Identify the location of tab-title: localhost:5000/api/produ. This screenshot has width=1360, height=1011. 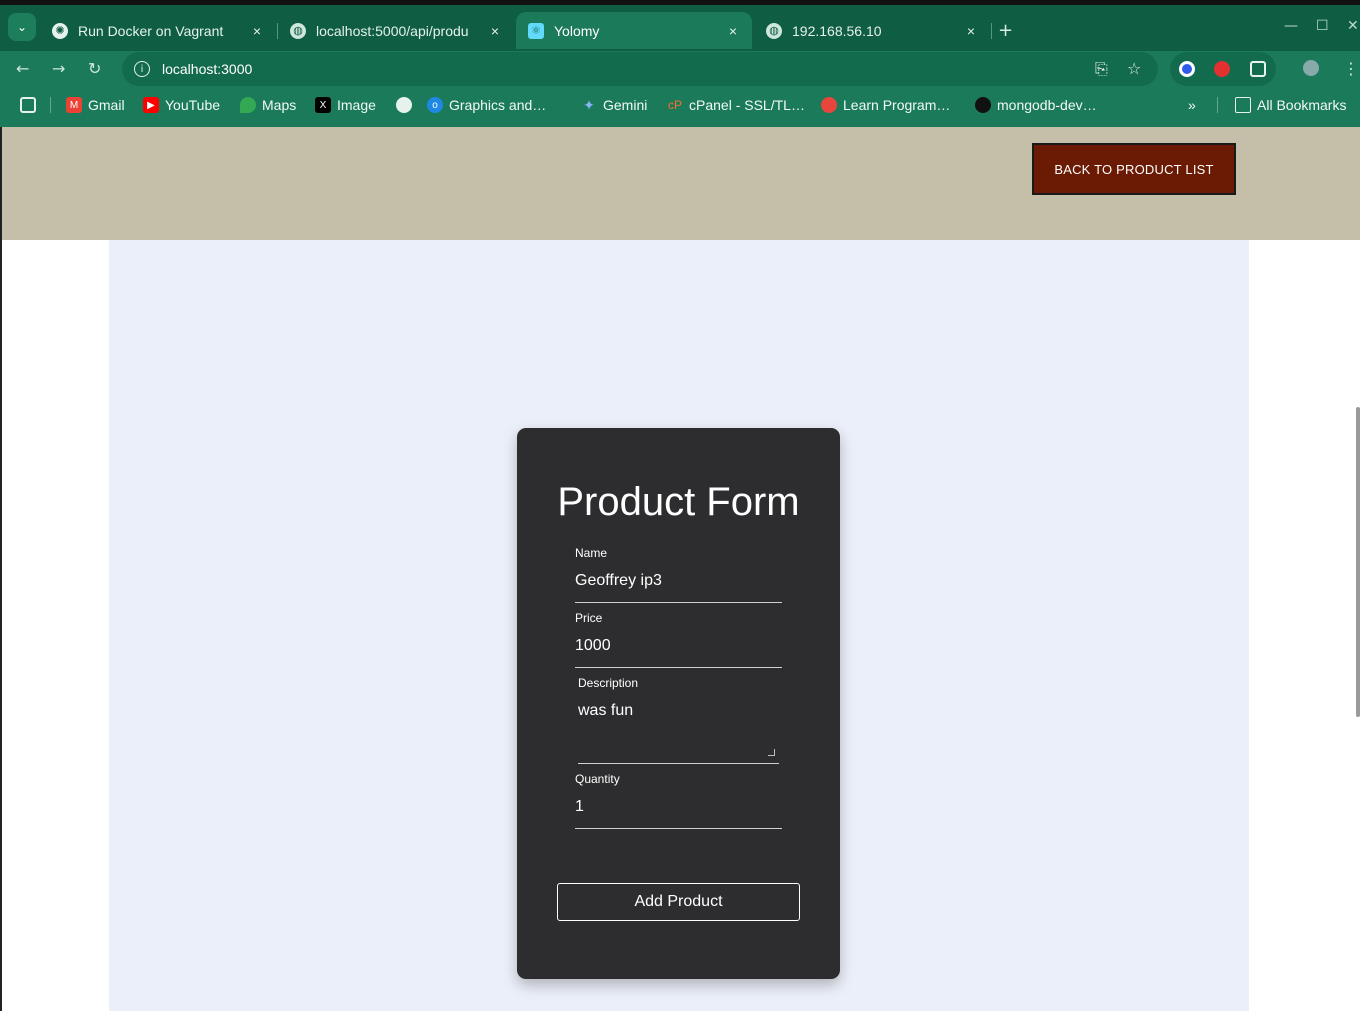
(392, 30).